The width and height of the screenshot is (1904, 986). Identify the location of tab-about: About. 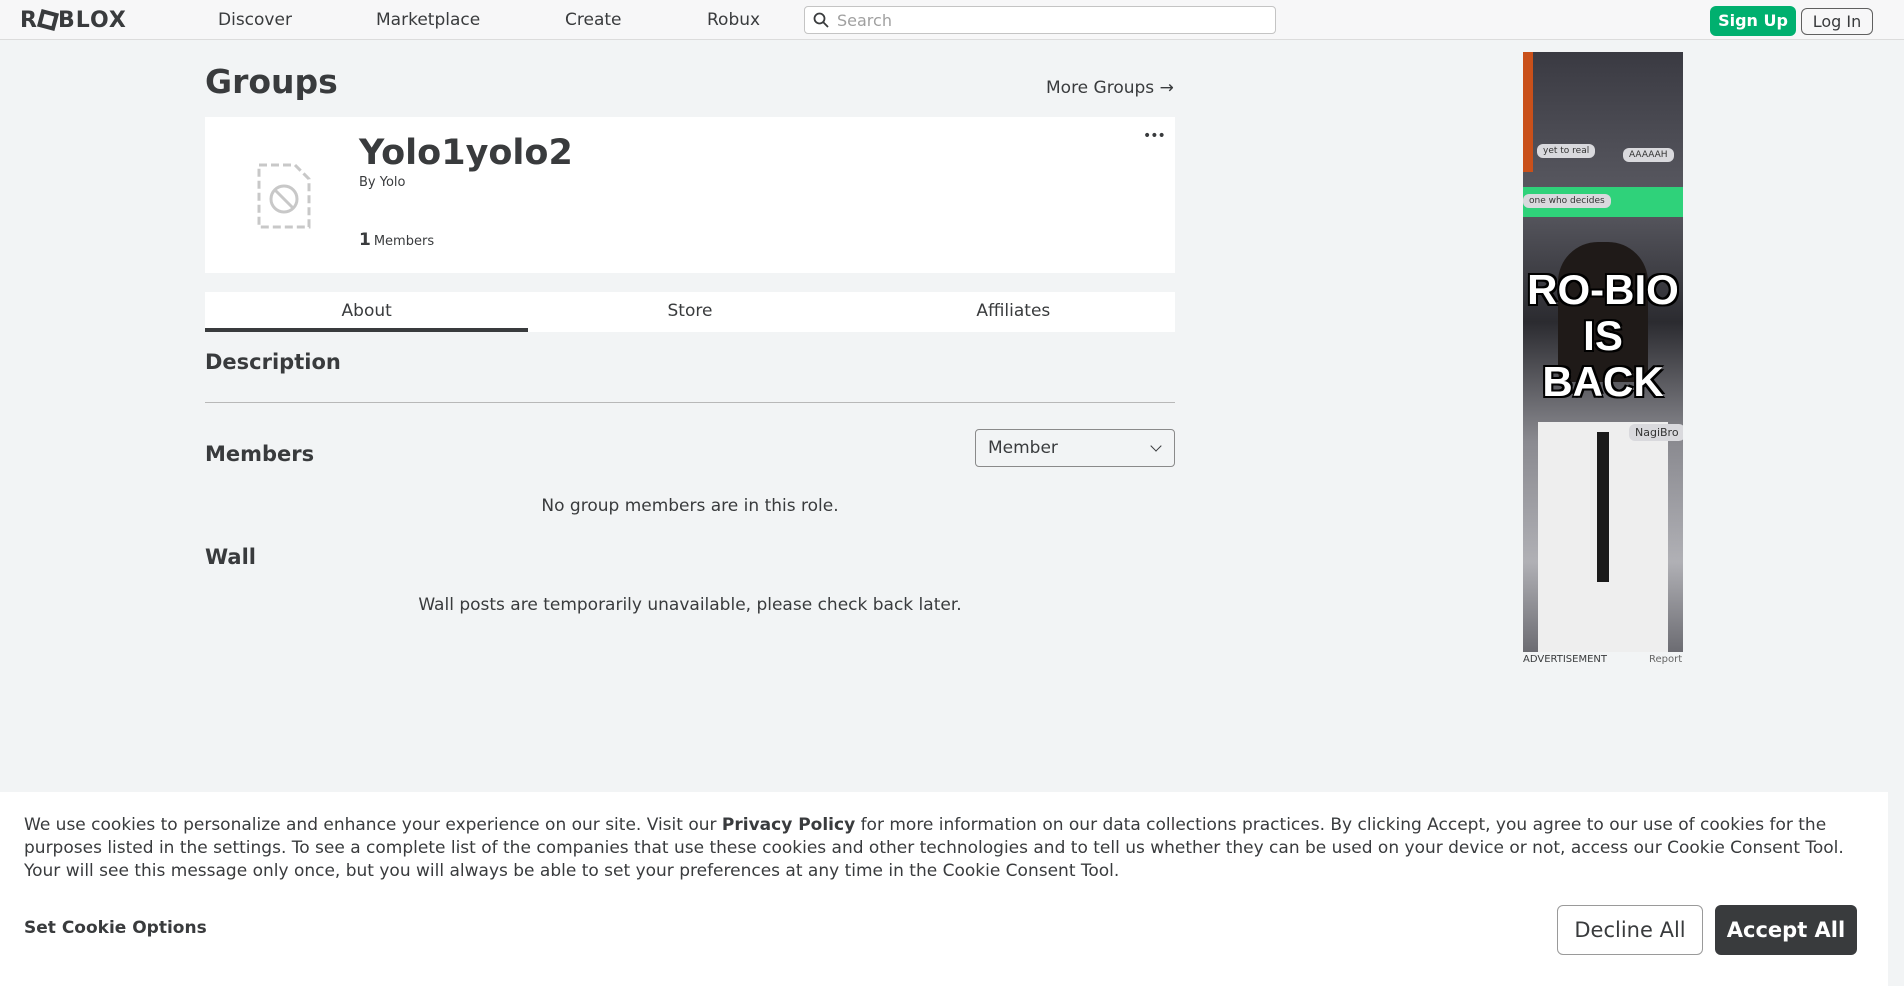
(367, 312).